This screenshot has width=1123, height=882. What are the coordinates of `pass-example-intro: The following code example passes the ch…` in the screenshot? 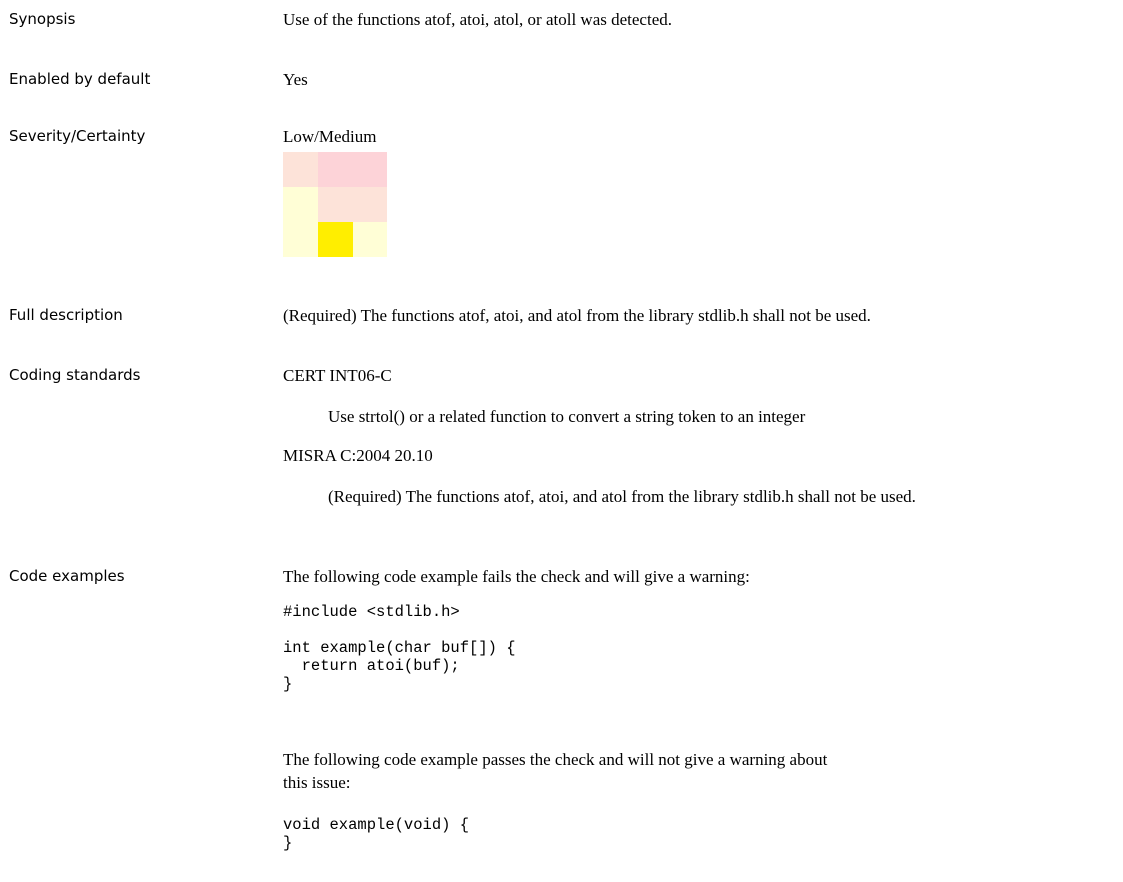 It's located at (555, 771).